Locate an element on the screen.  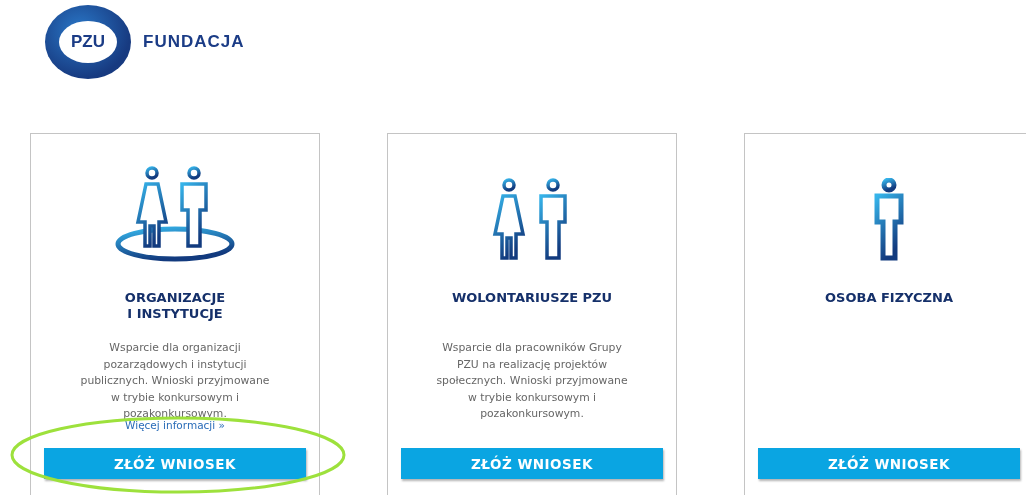
person-icon is located at coordinates (889, 220).